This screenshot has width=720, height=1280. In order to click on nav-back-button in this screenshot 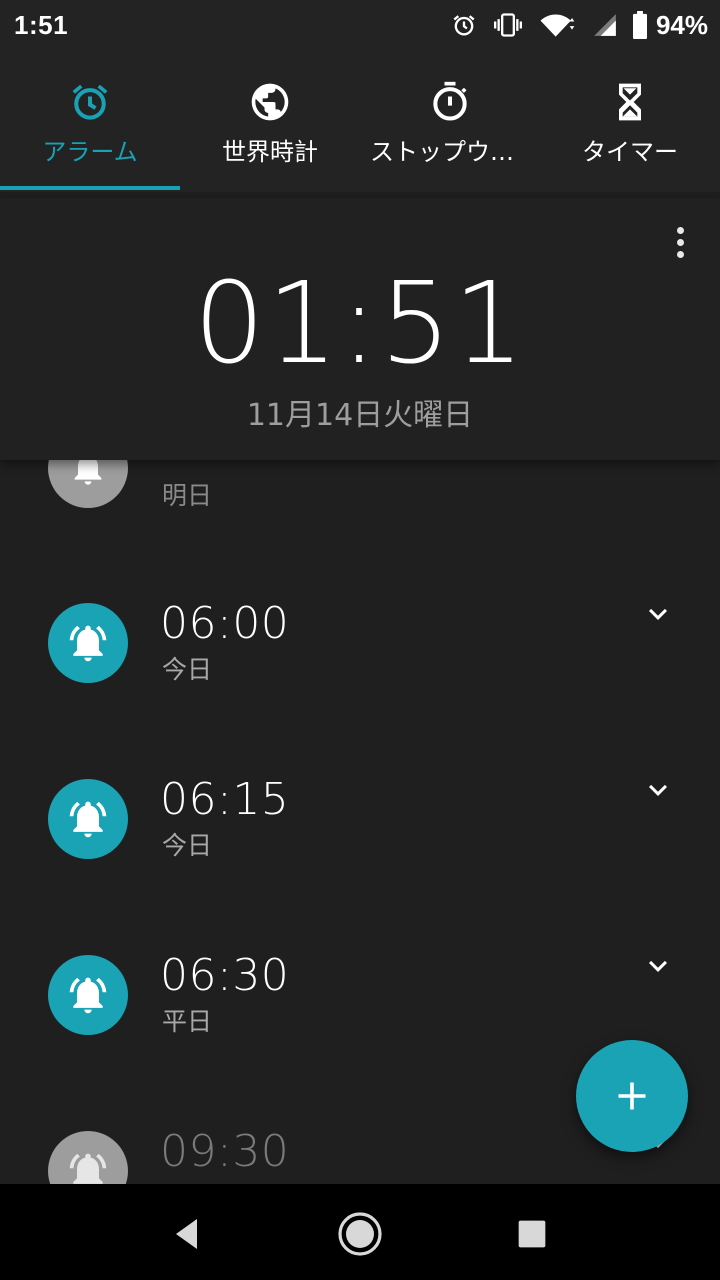, I will do `click(188, 1234)`.